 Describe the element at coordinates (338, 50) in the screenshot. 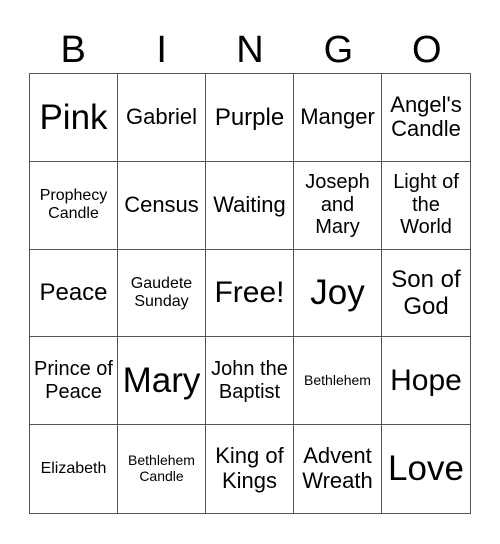

I see `header-letter-g: G` at that location.